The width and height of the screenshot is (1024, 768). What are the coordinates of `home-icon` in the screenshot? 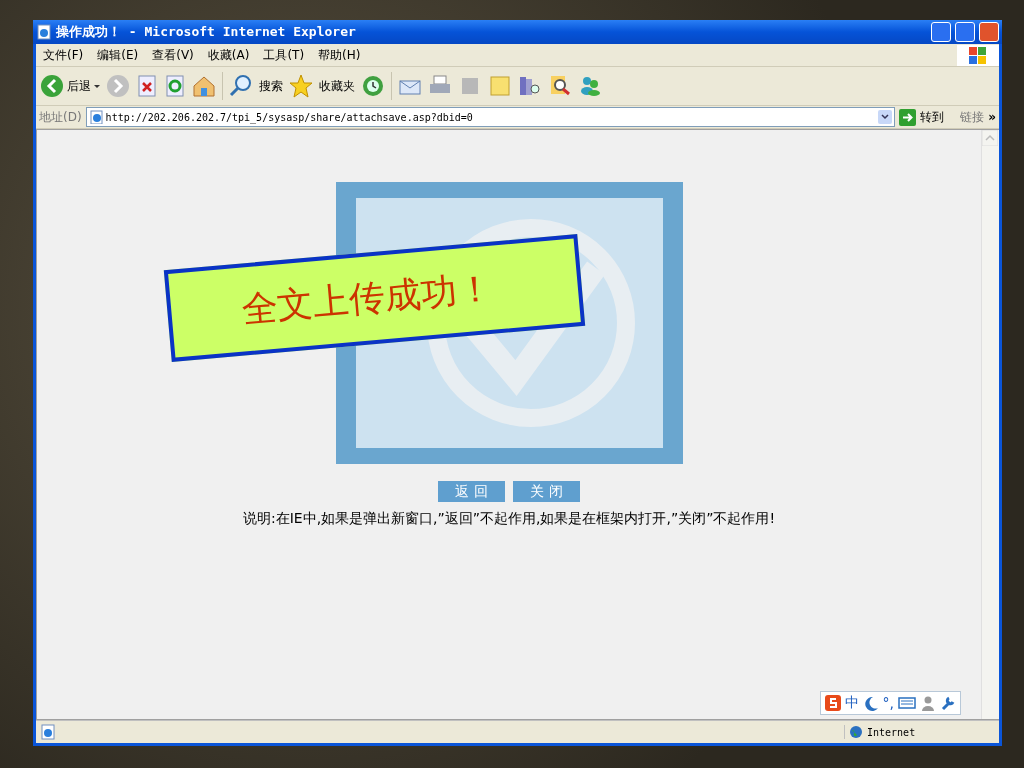 It's located at (204, 86).